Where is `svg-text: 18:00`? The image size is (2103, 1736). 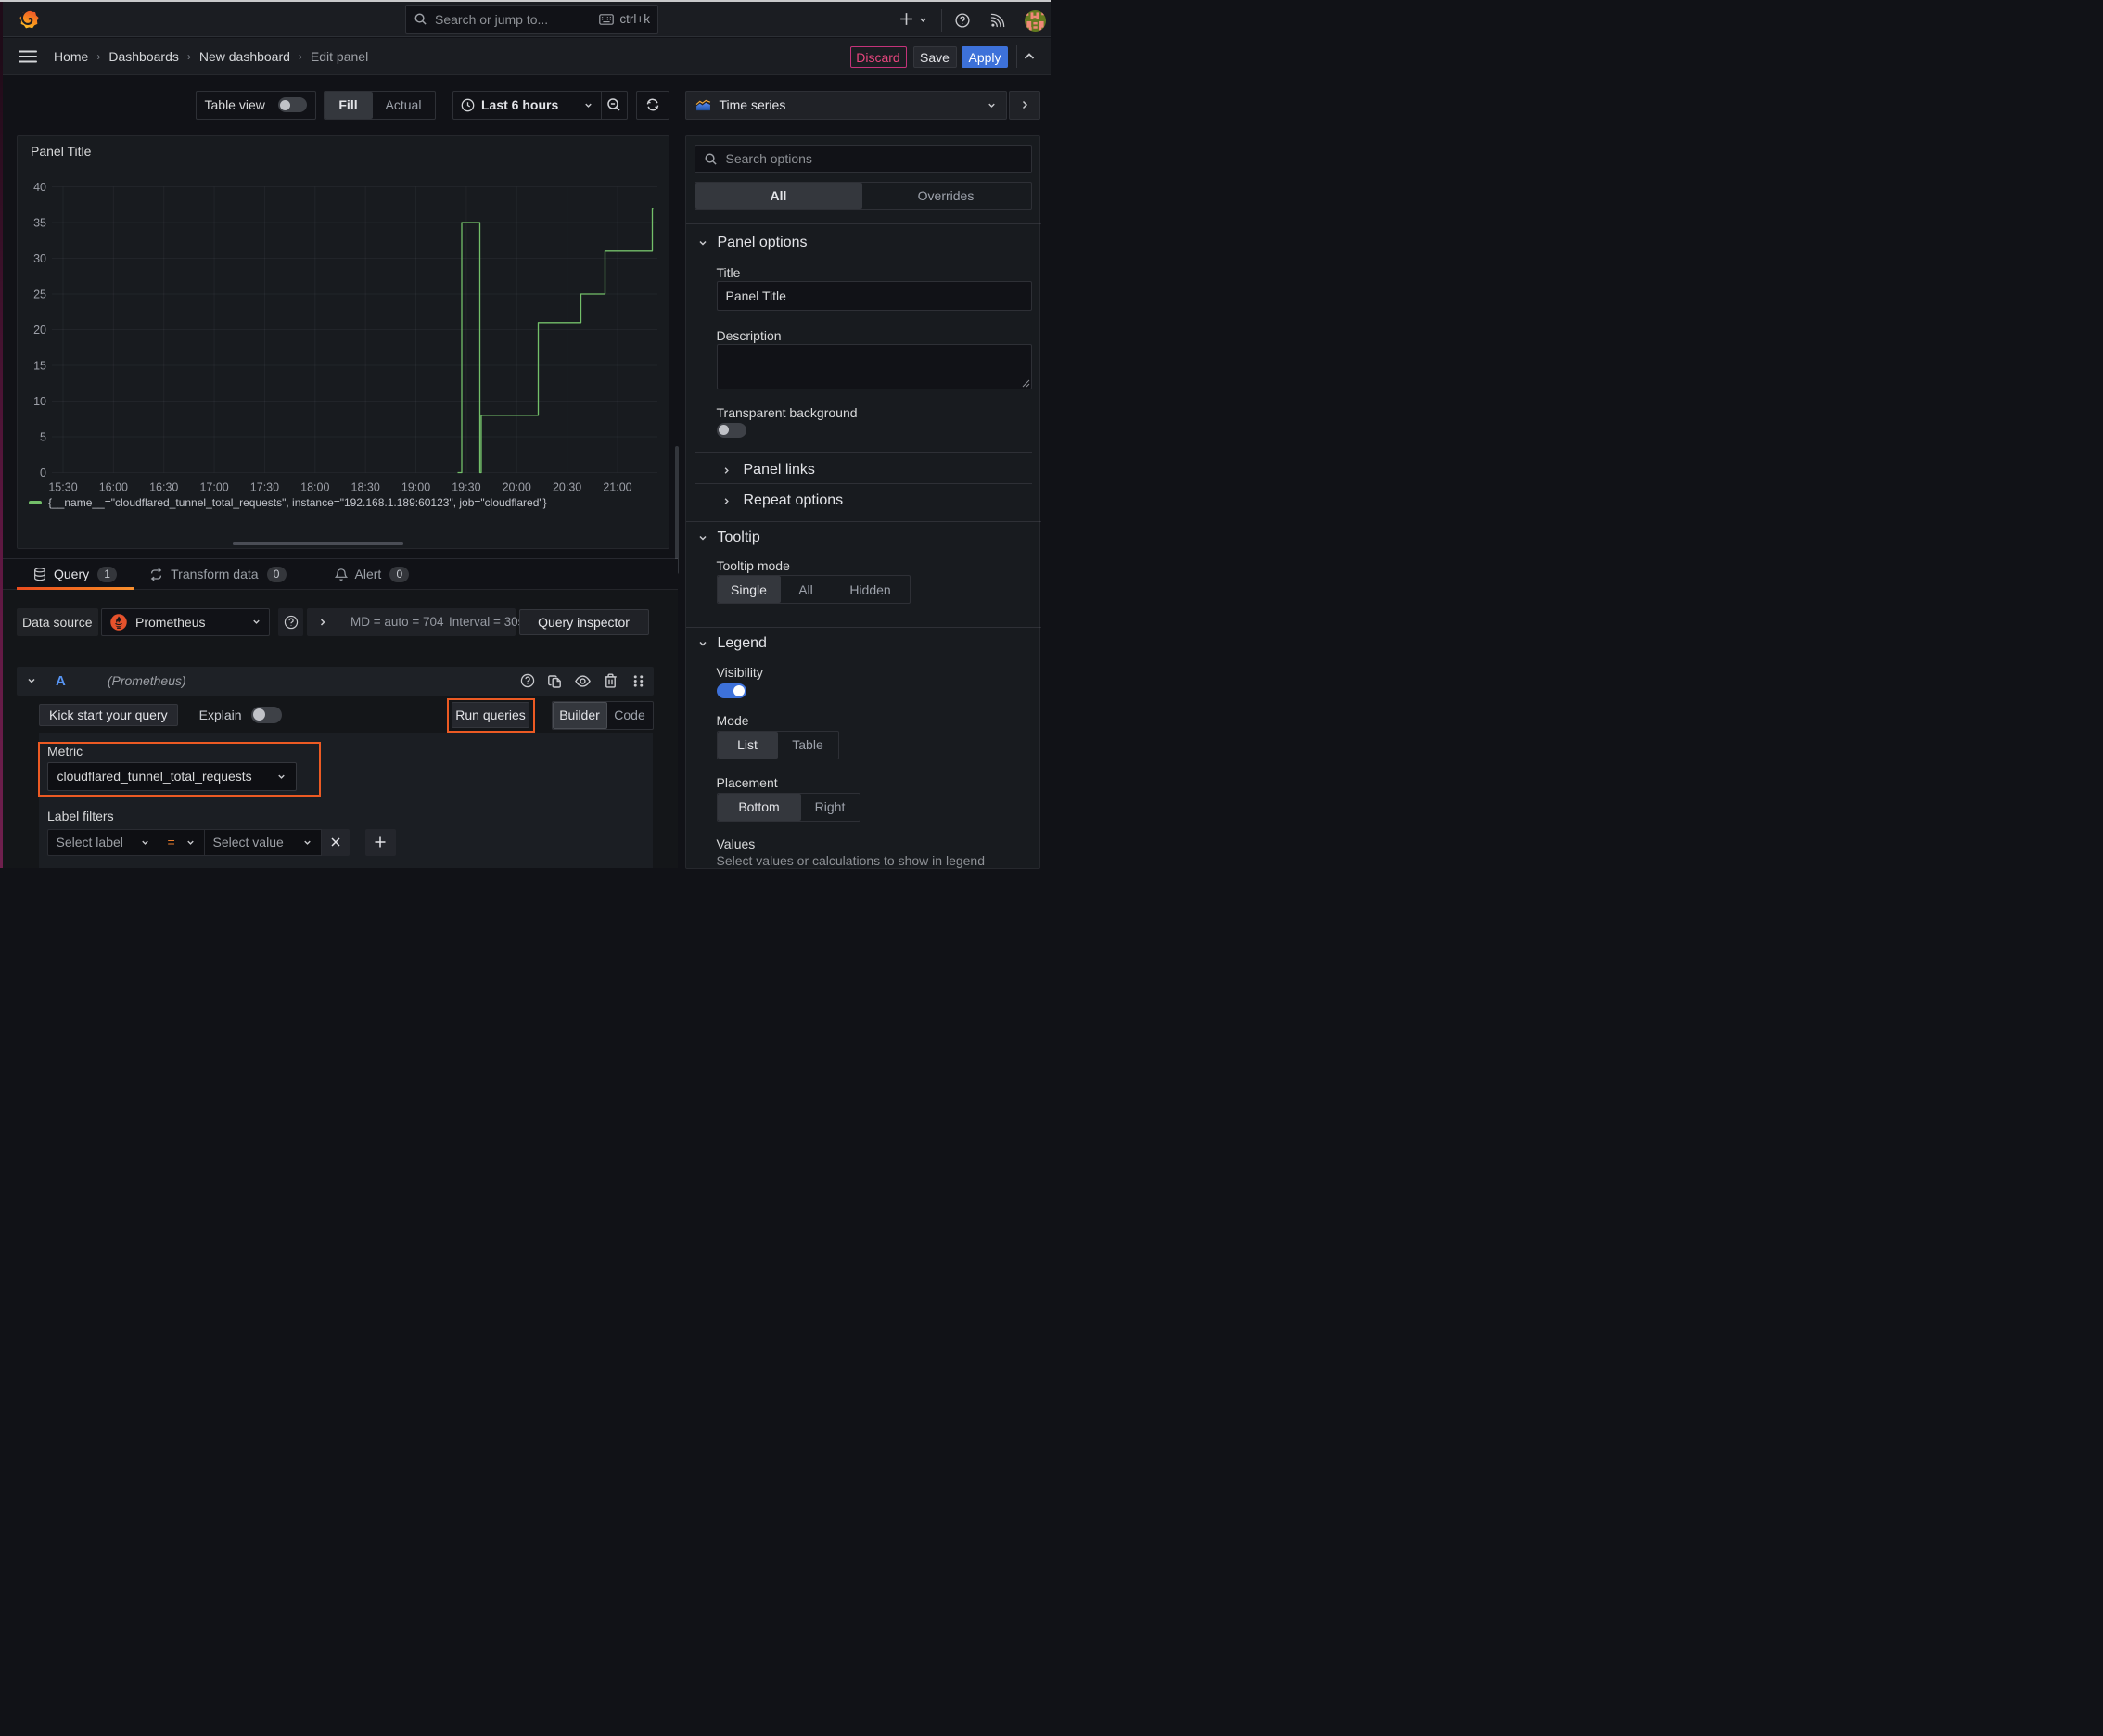 svg-text: 18:00 is located at coordinates (314, 488).